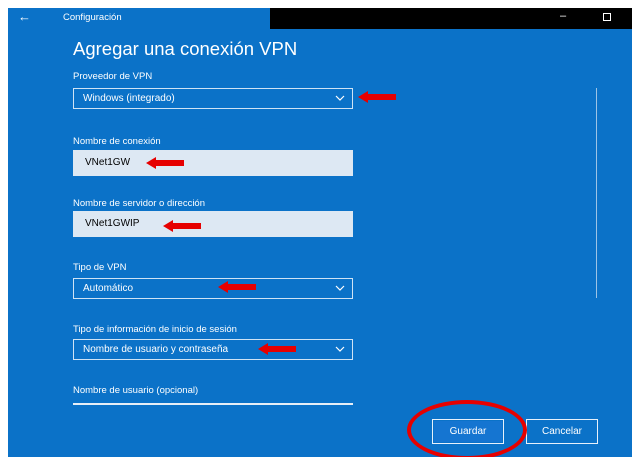 The image size is (642, 468). Describe the element at coordinates (213, 404) in the screenshot. I see `username-field` at that location.